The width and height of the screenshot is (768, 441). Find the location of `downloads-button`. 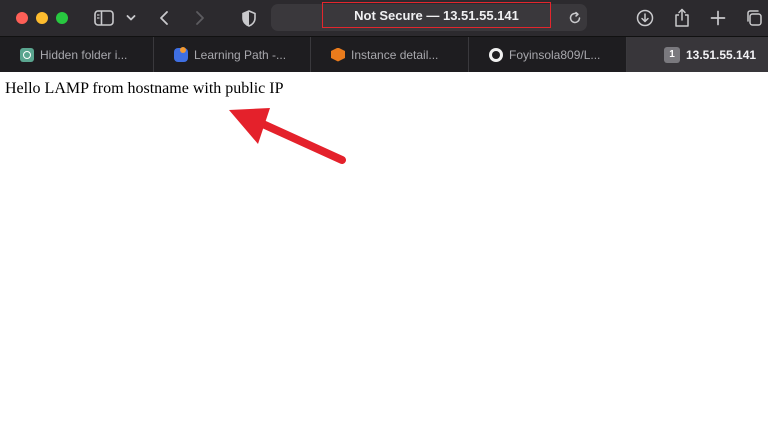

downloads-button is located at coordinates (645, 18).